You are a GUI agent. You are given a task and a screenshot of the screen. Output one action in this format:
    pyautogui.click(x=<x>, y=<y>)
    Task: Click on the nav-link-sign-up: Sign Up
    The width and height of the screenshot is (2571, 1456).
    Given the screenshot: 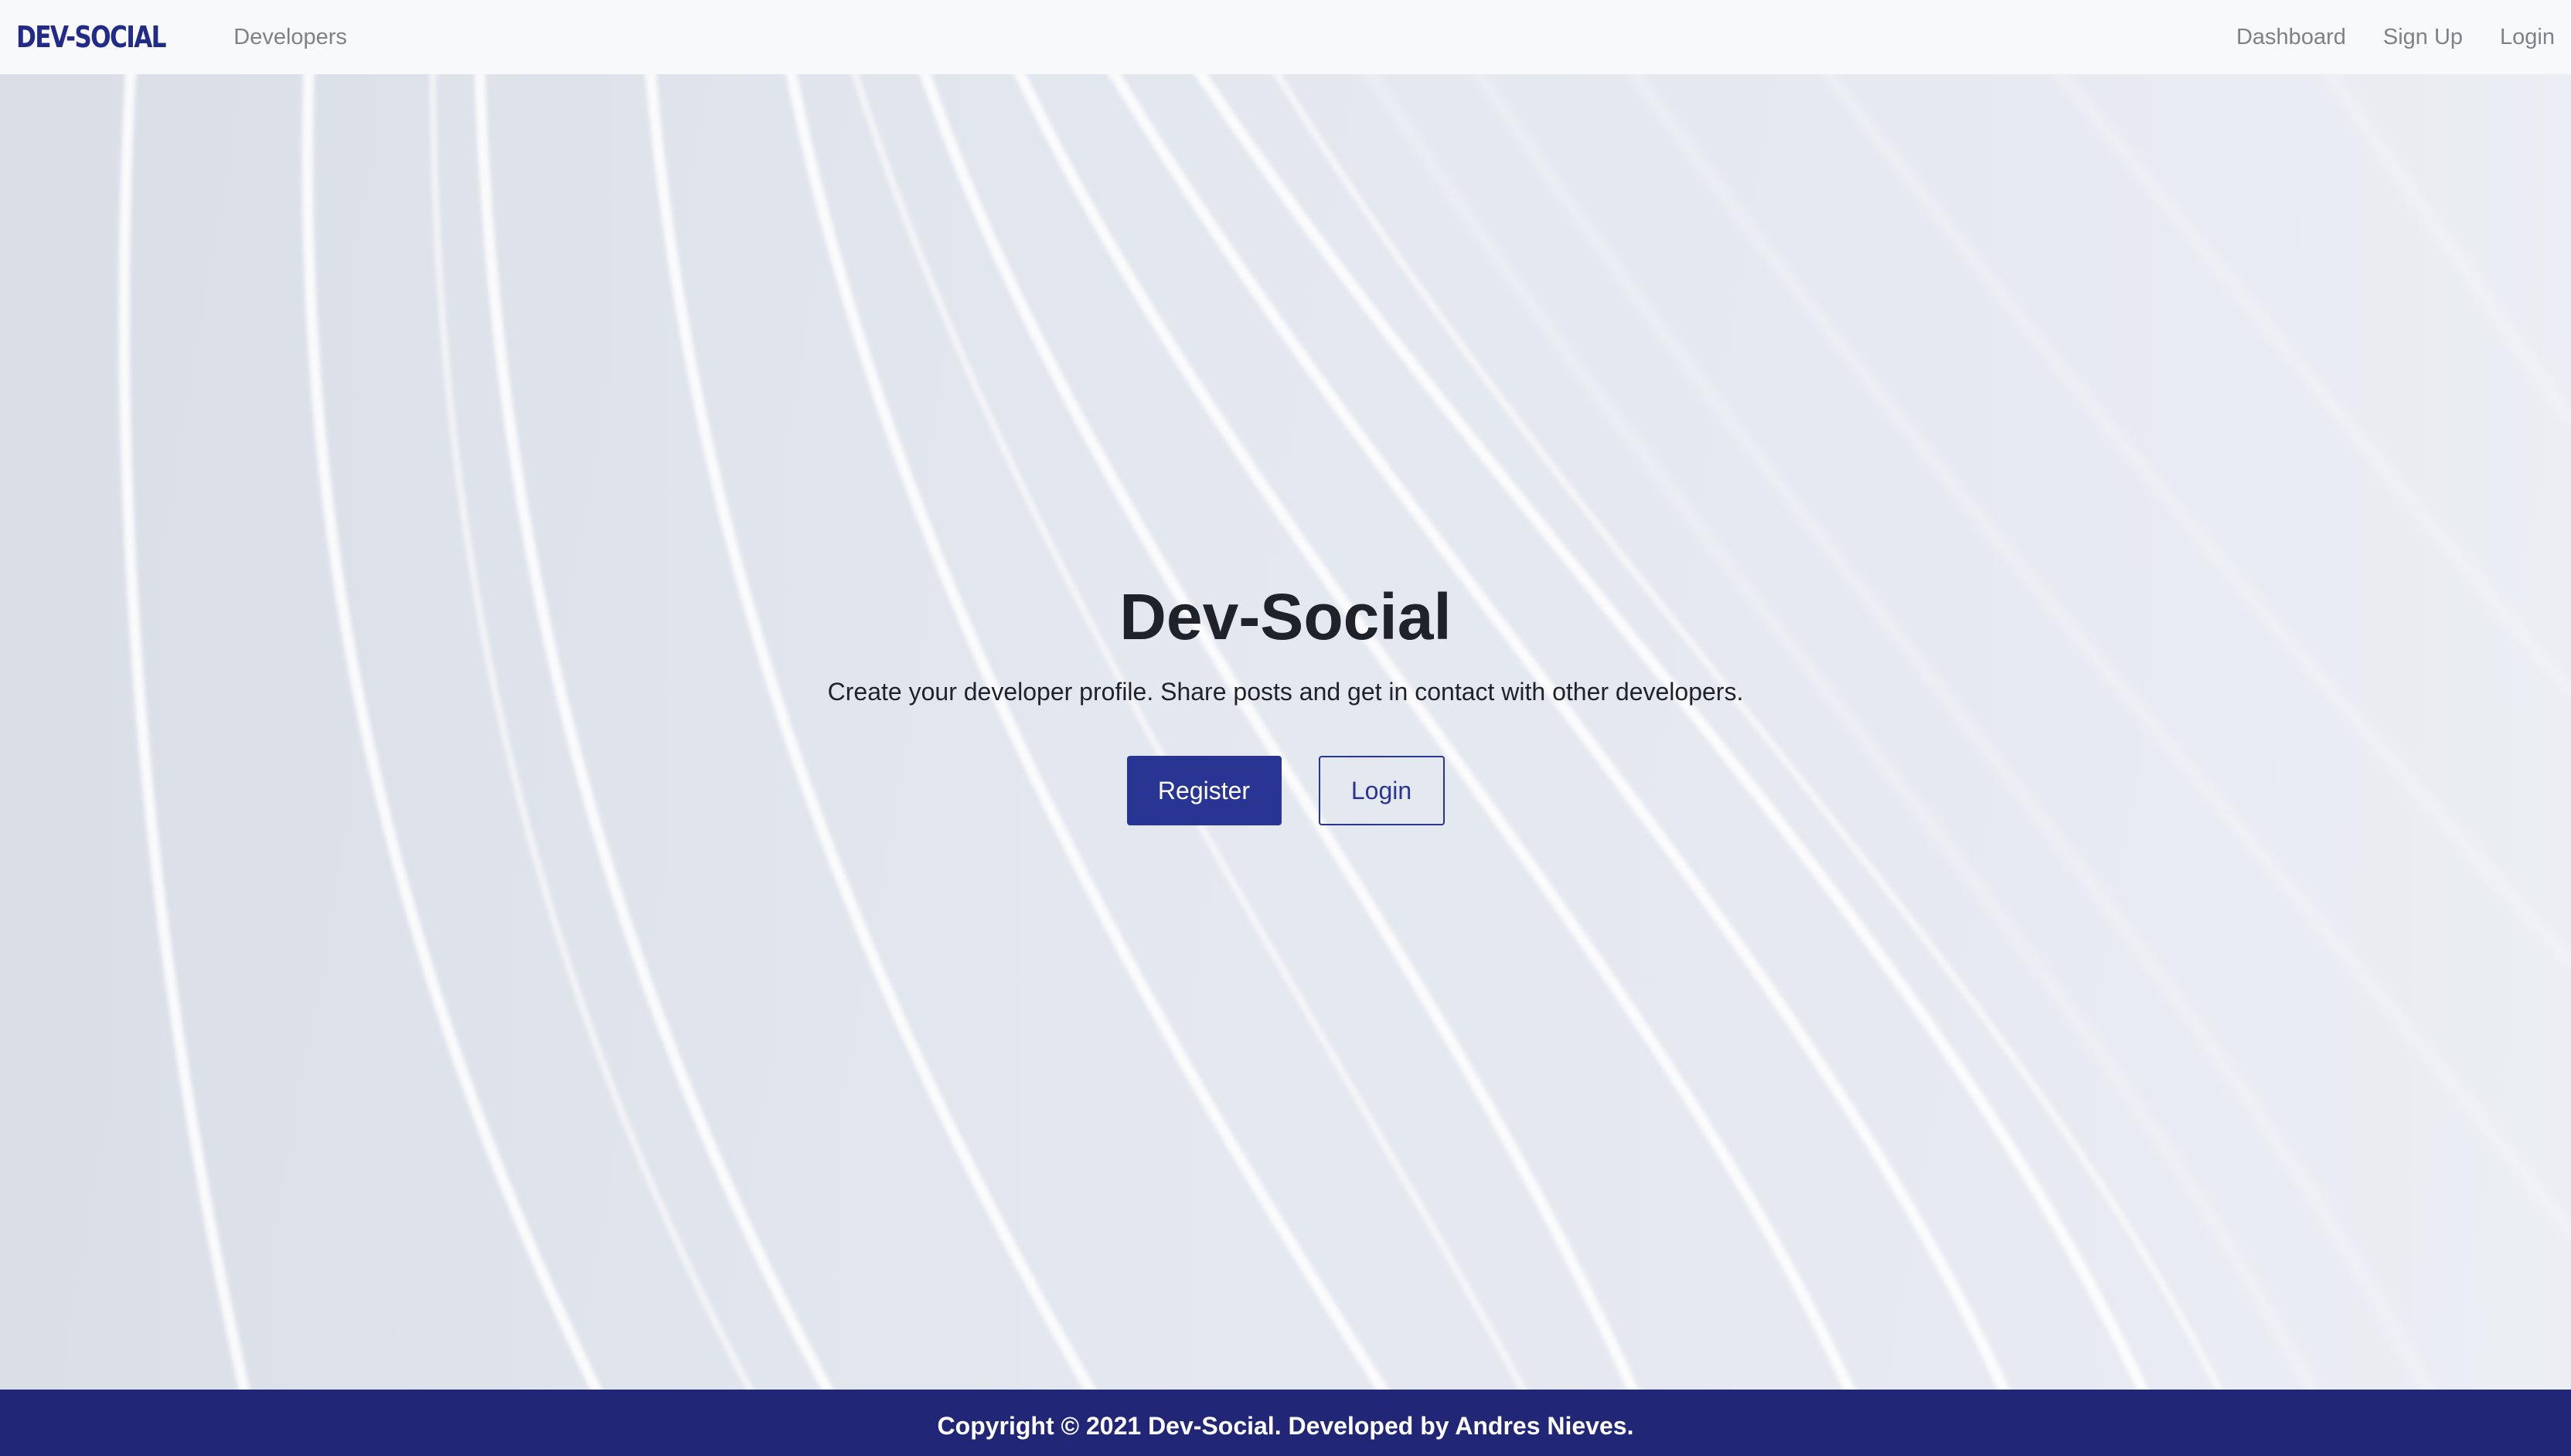 What is the action you would take?
    pyautogui.click(x=2423, y=37)
    